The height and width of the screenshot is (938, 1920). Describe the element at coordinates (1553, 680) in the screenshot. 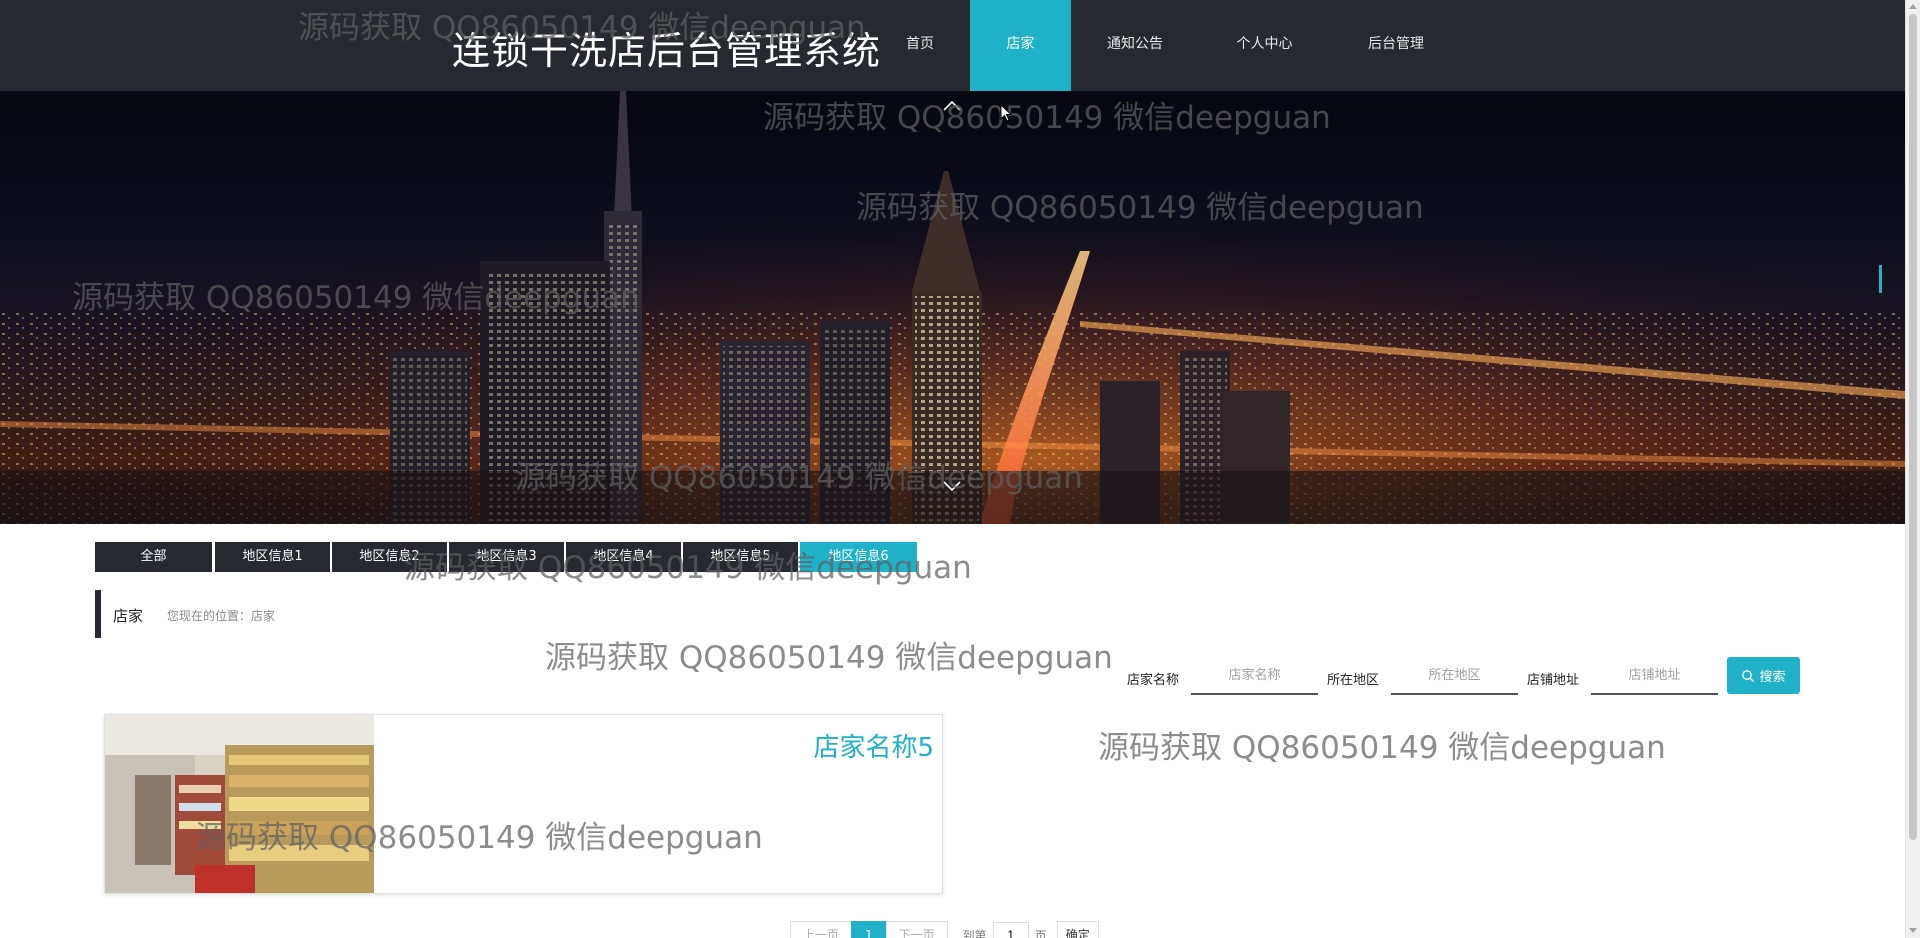

I see `address-label: 店铺地址` at that location.